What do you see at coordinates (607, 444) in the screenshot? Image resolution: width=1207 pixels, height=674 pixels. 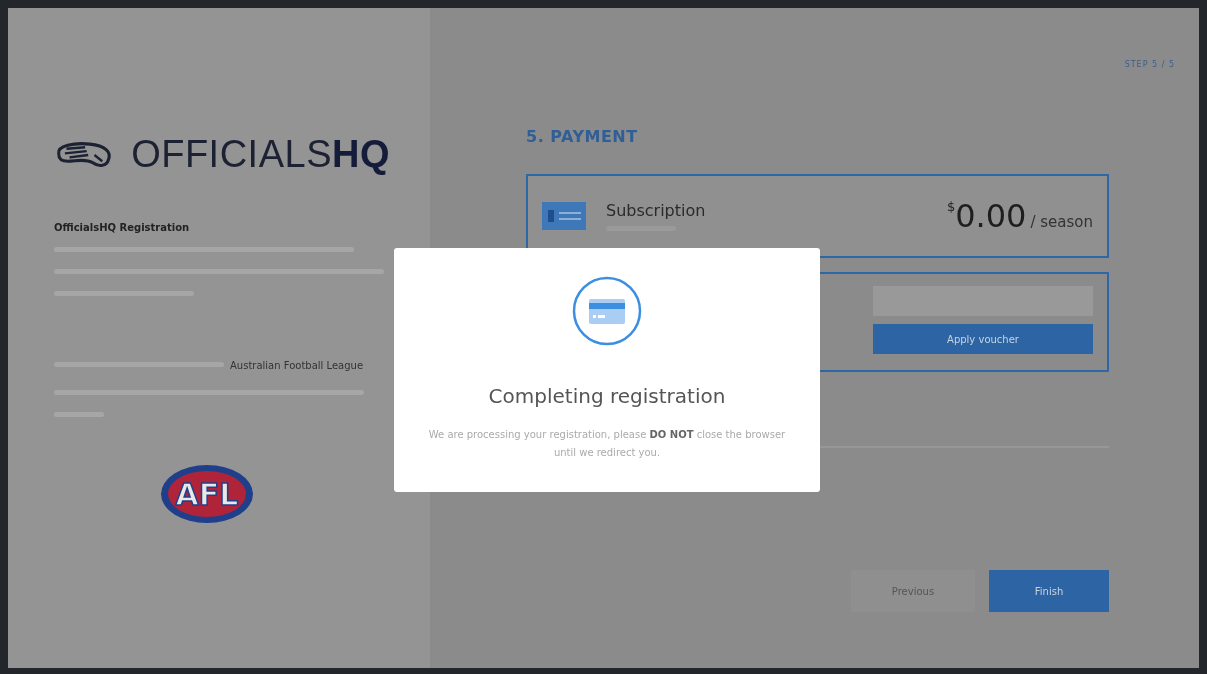 I see `modal-message: We are processing your registration, please DO NOT close the browser until we redirect you.` at bounding box center [607, 444].